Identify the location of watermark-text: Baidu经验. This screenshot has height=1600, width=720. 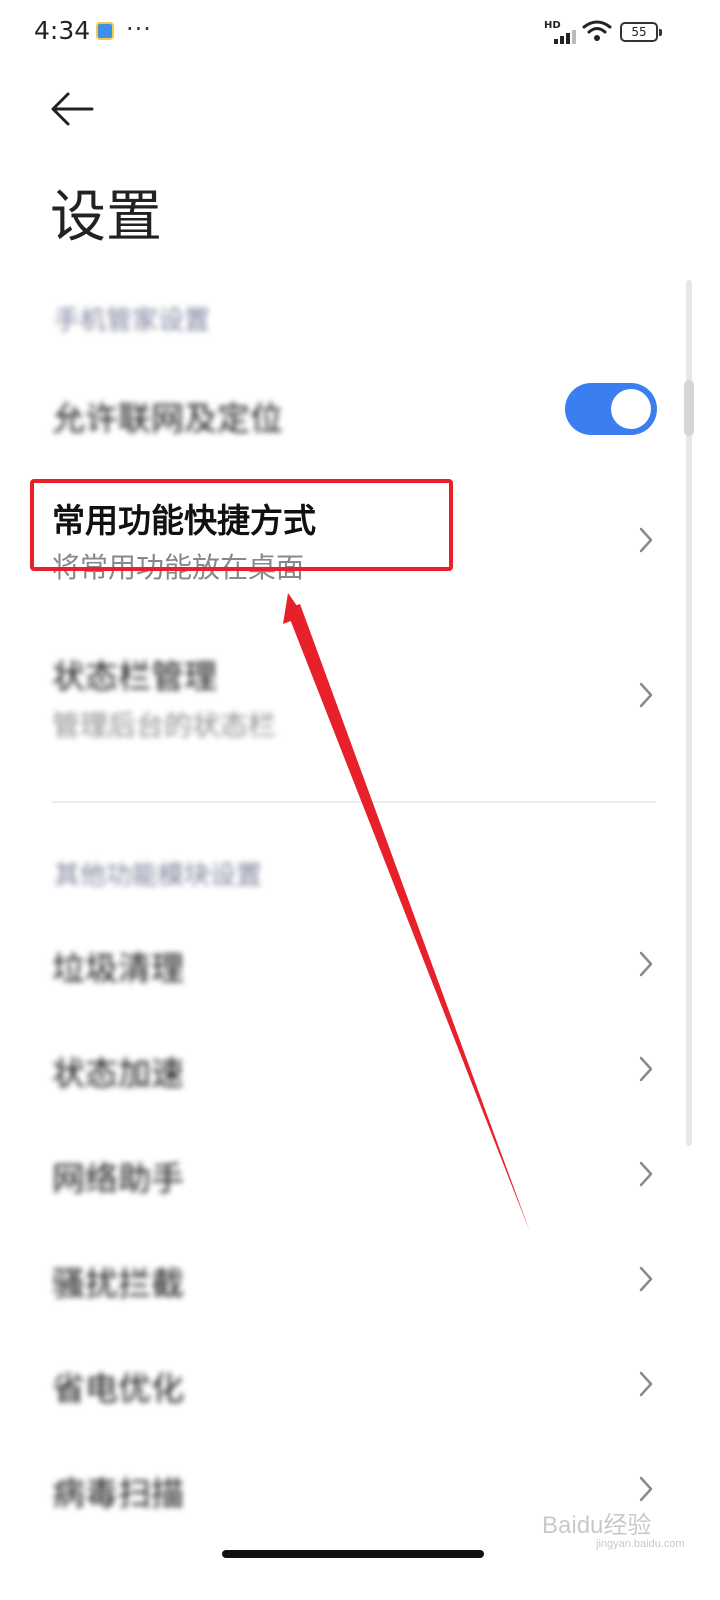
(597, 1525).